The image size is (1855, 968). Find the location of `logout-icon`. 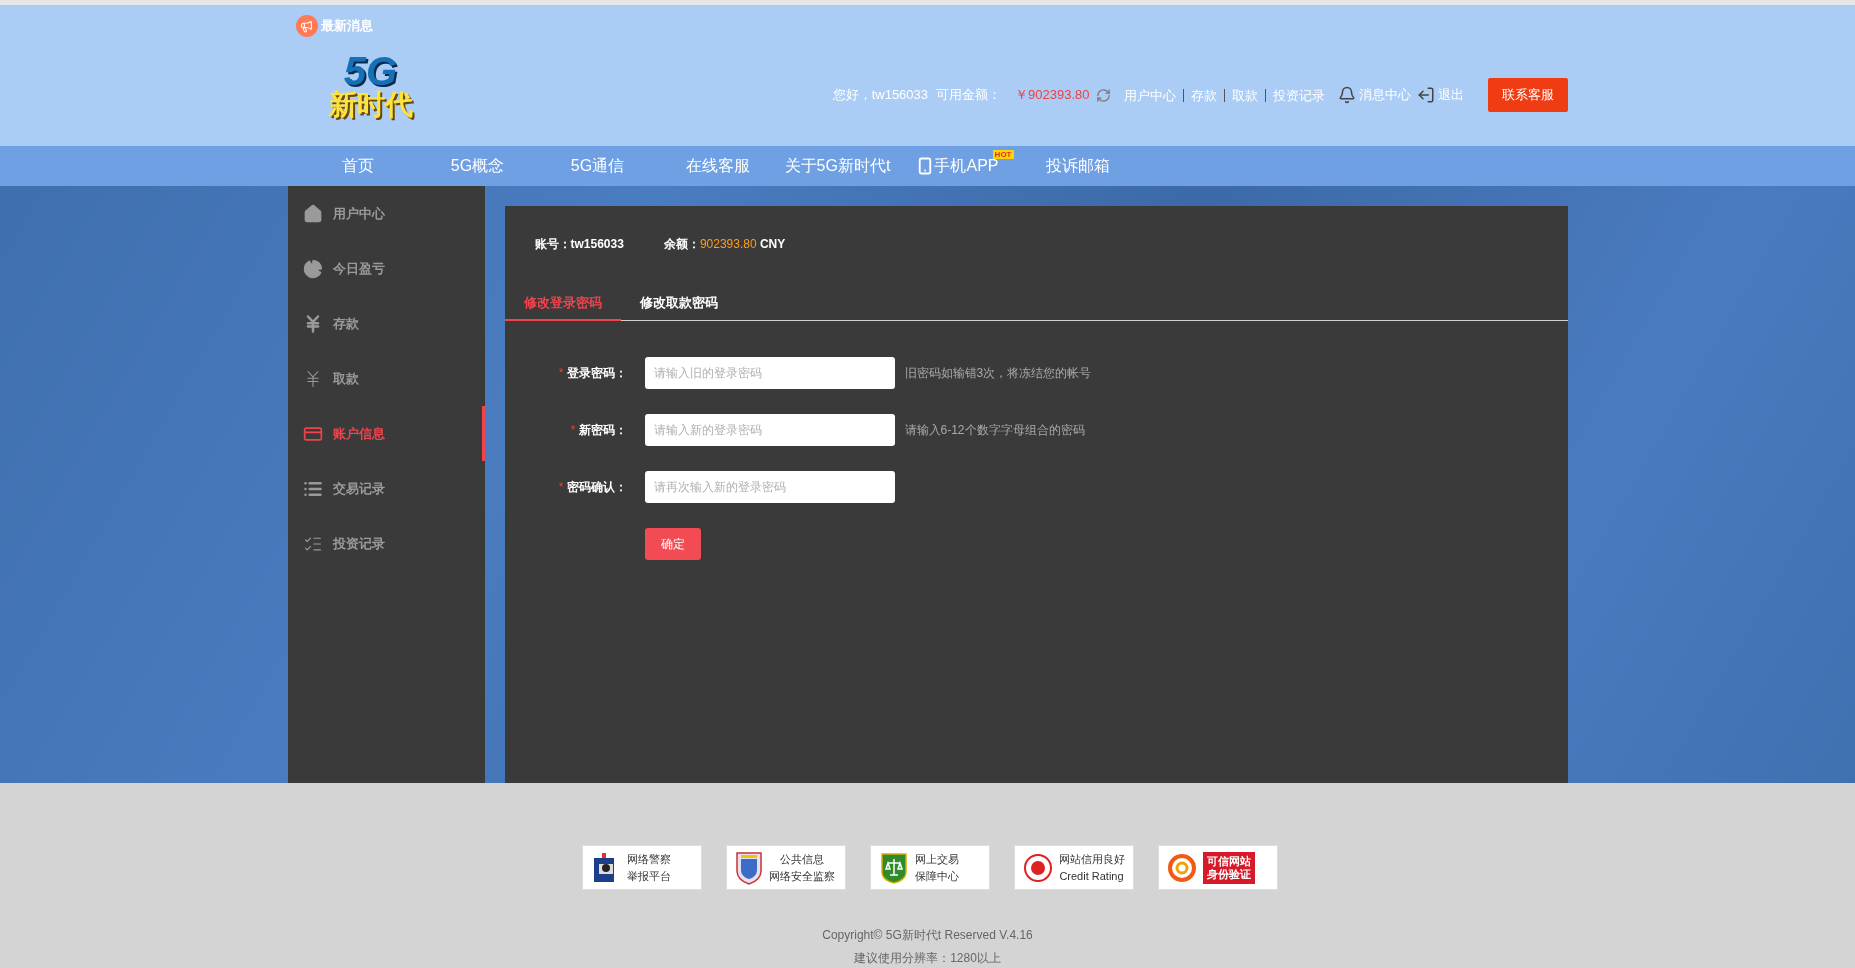

logout-icon is located at coordinates (1425, 95).